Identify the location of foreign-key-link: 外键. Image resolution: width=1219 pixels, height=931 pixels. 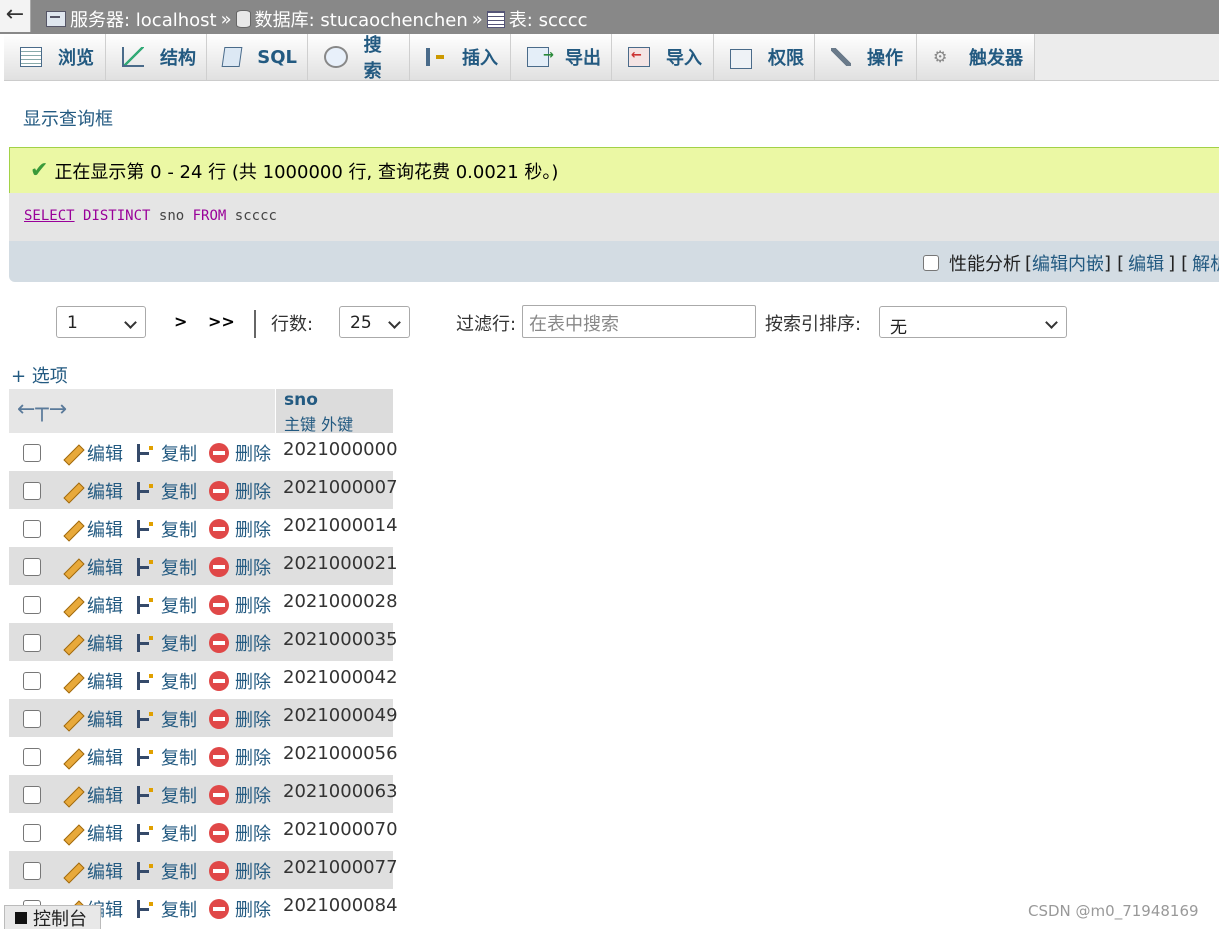
(337, 424).